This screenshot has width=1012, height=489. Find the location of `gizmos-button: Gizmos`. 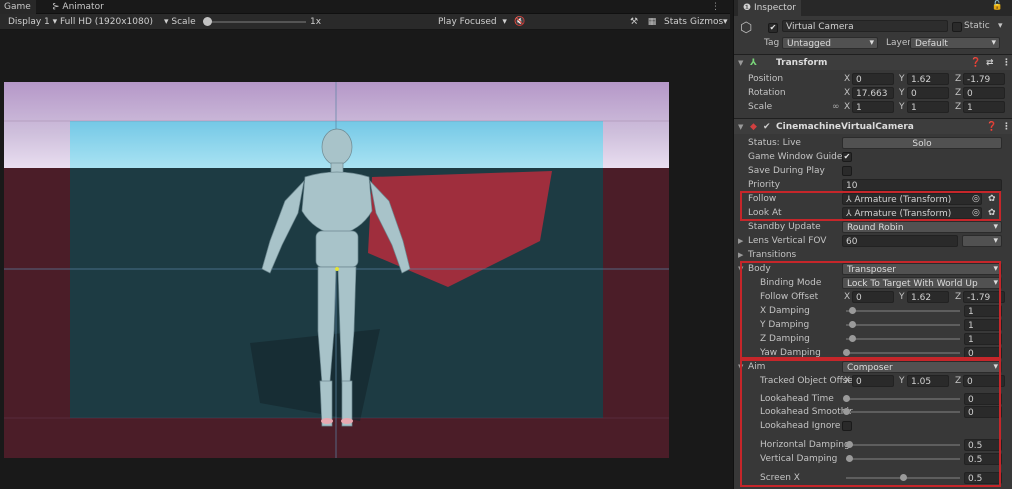

gizmos-button: Gizmos is located at coordinates (706, 22).